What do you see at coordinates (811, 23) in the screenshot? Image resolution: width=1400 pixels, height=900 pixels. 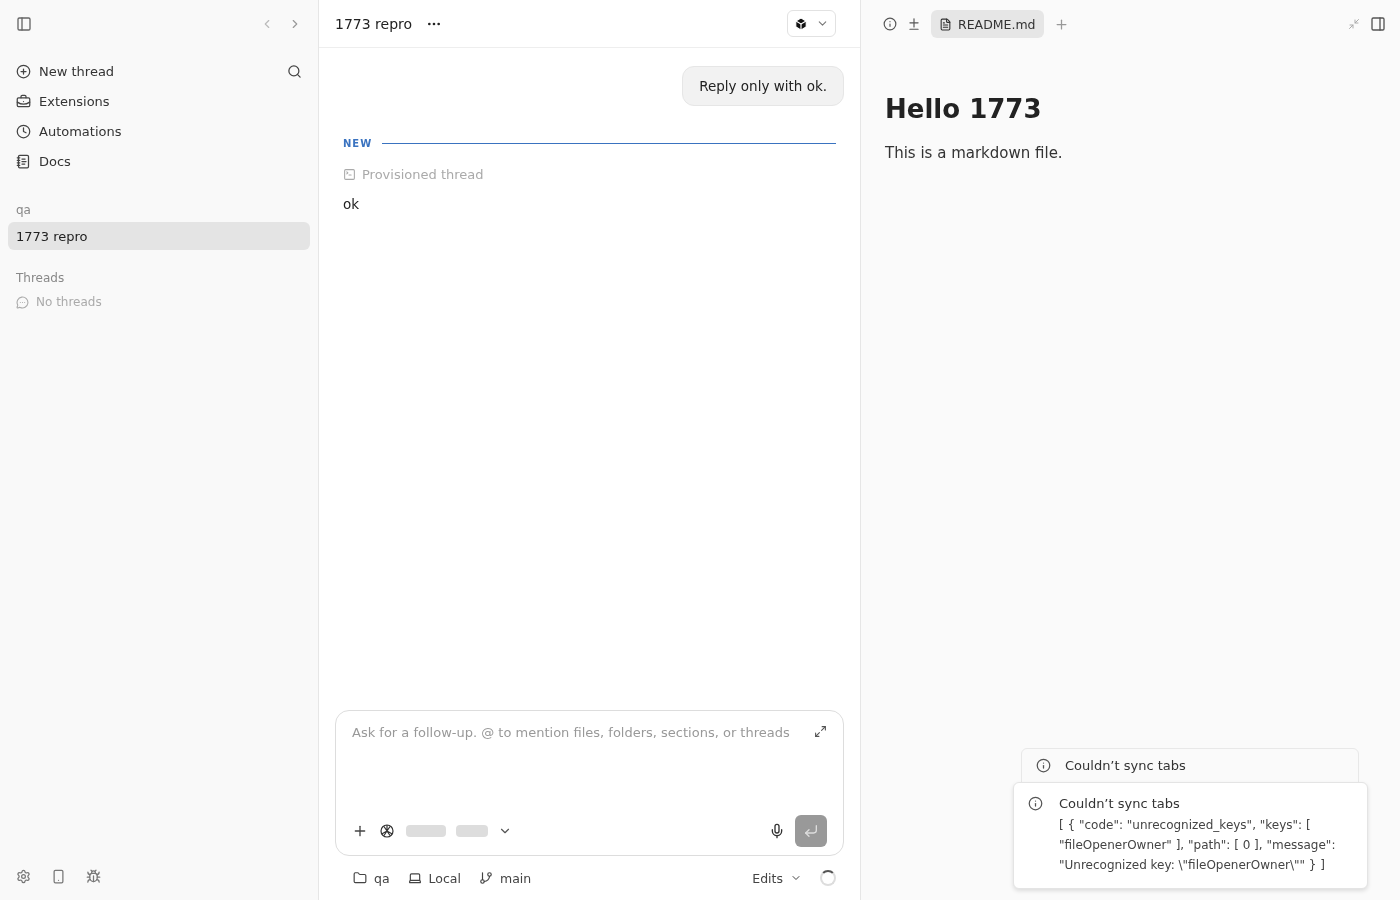 I see `environment-button` at bounding box center [811, 23].